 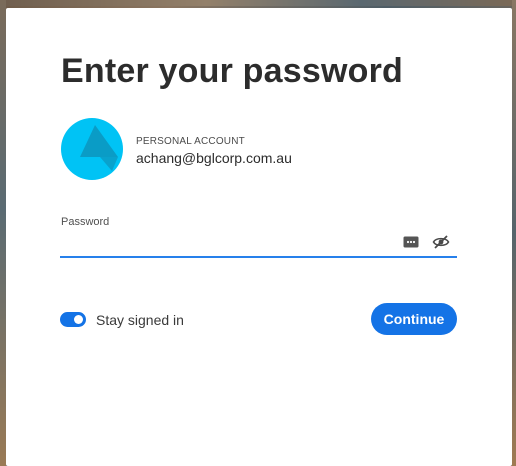 I want to click on password-label: Password, so click(x=85, y=222).